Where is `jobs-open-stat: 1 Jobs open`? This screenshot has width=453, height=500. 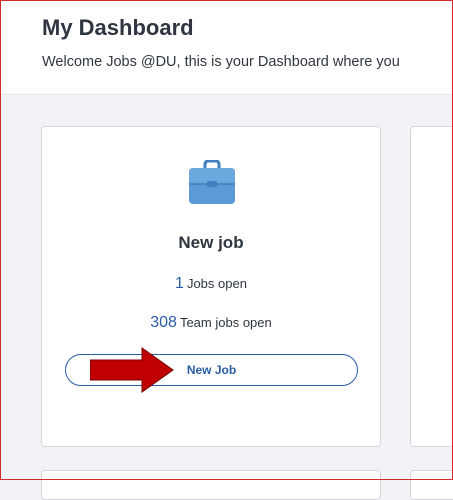 jobs-open-stat: 1 Jobs open is located at coordinates (211, 284).